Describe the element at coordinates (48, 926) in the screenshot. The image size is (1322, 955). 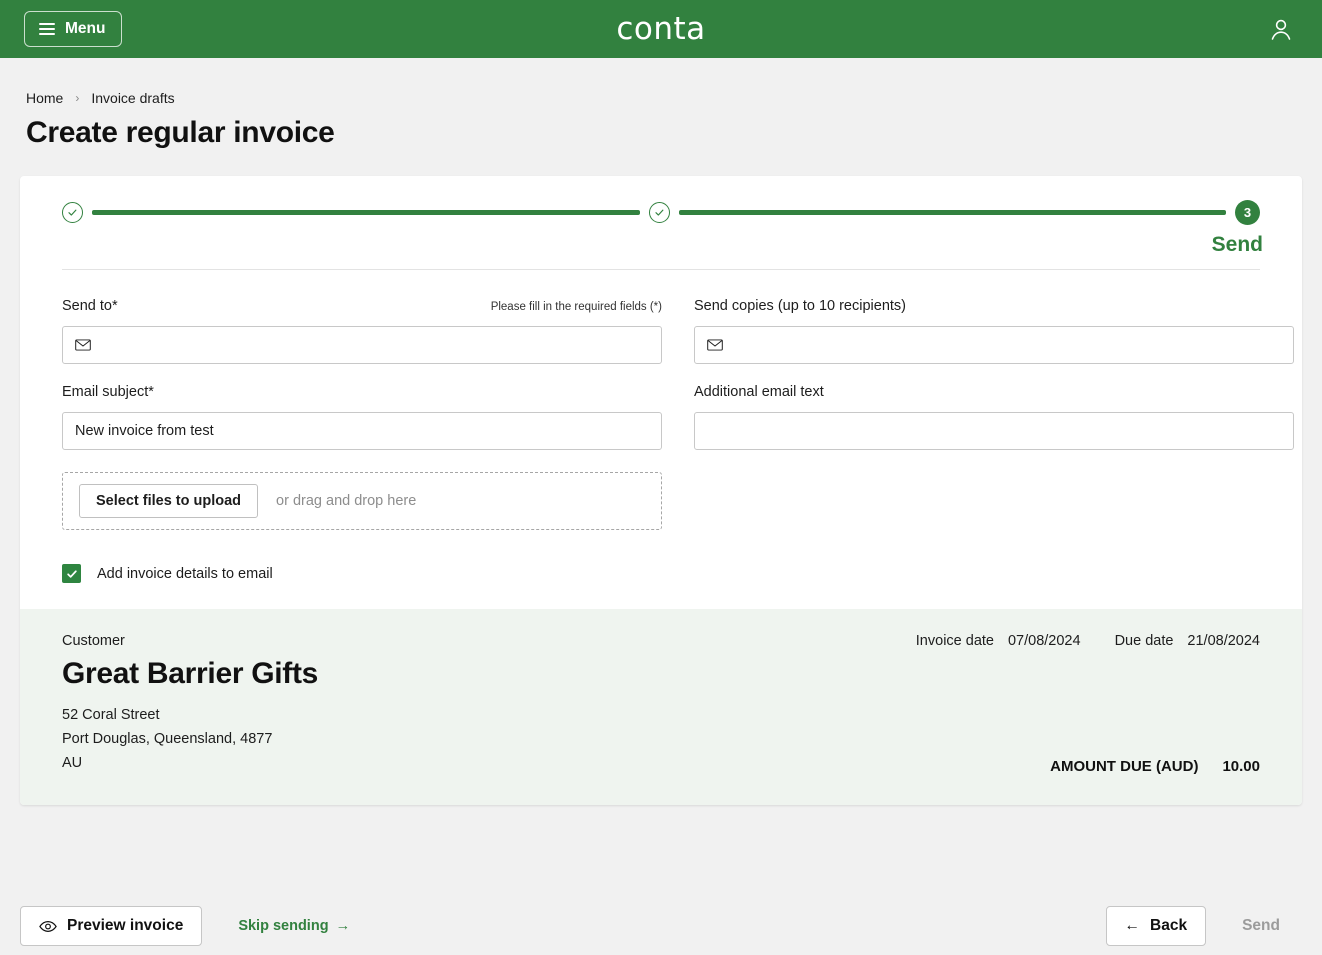
I see `eye-icon` at that location.